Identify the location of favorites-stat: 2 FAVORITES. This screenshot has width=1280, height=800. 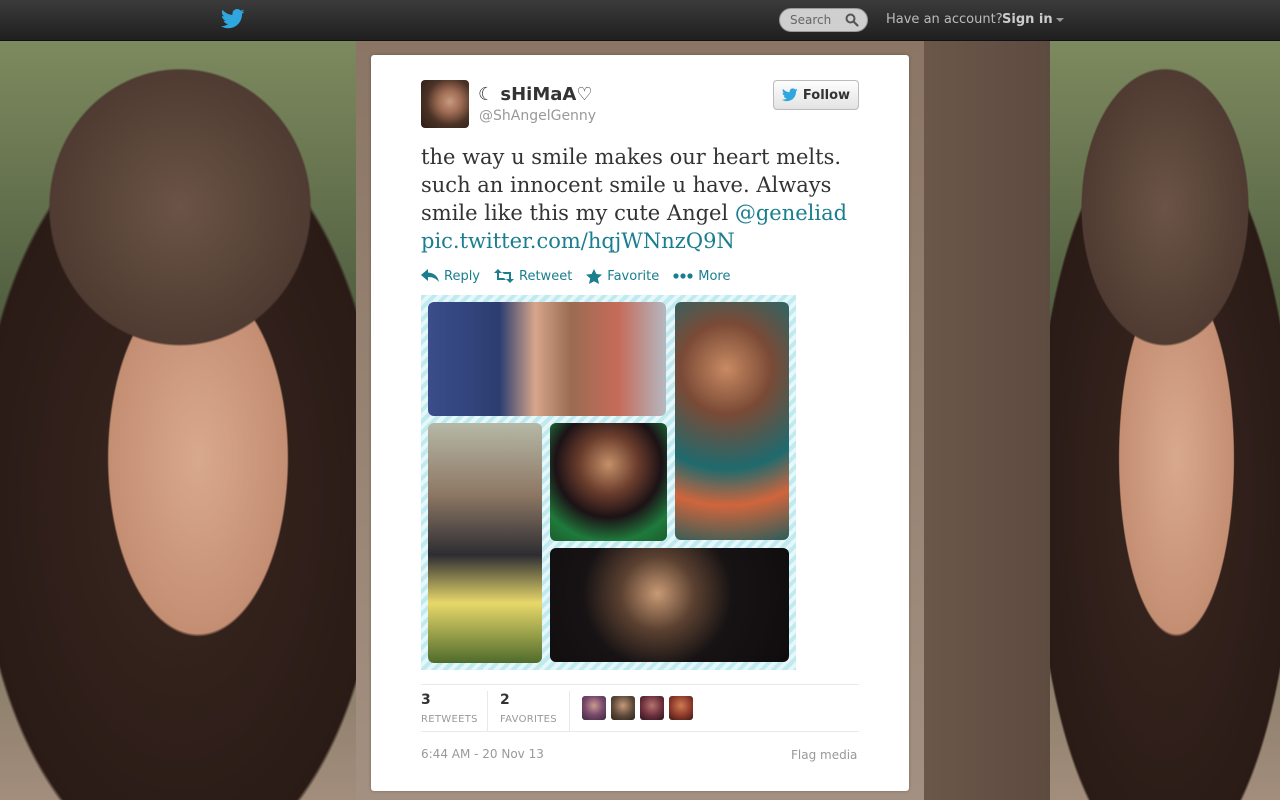
(535, 711).